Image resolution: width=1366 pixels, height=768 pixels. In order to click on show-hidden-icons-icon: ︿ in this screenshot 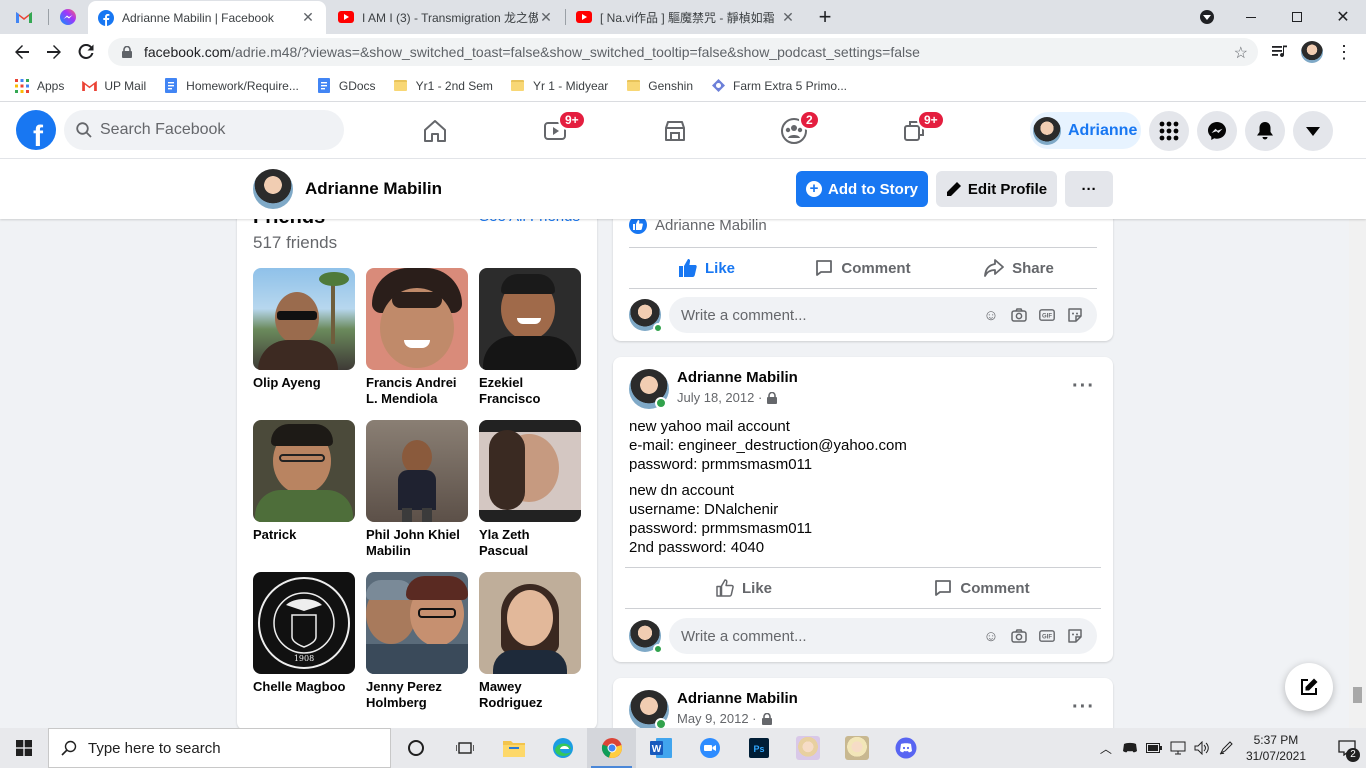, I will do `click(1106, 748)`.